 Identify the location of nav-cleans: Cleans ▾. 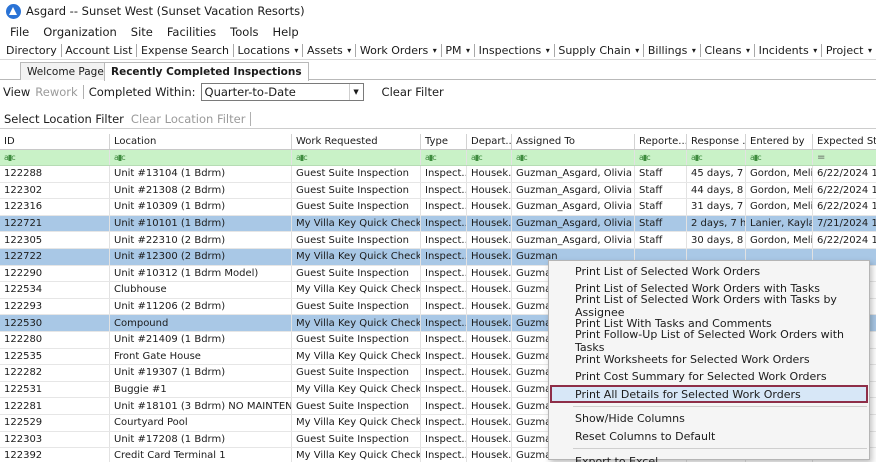
(728, 50).